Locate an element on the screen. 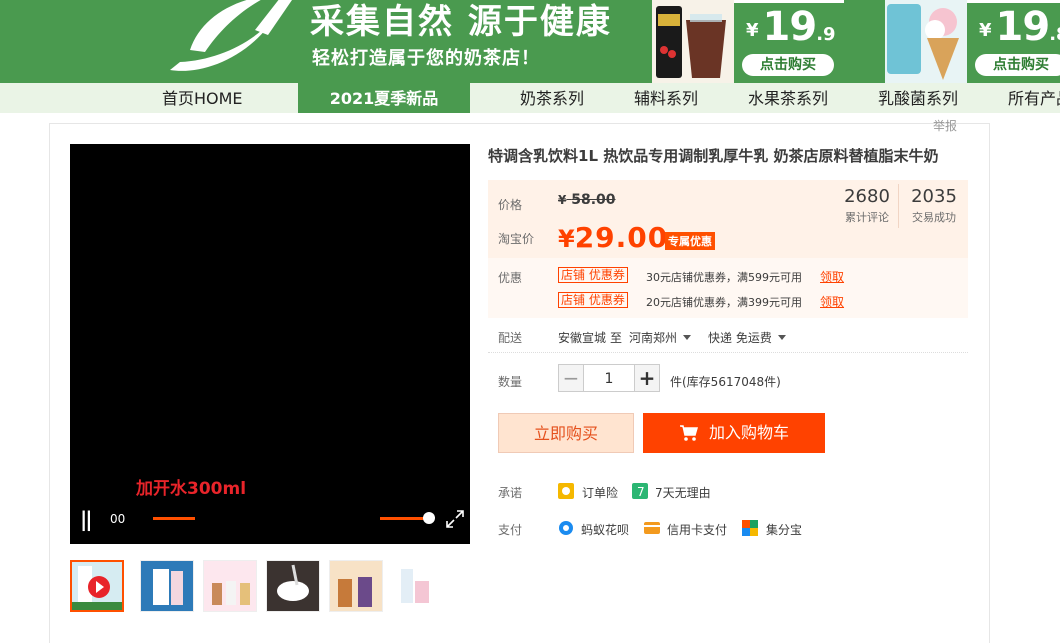 The image size is (1060, 643). seven-day-return-icon: 7 is located at coordinates (640, 491).